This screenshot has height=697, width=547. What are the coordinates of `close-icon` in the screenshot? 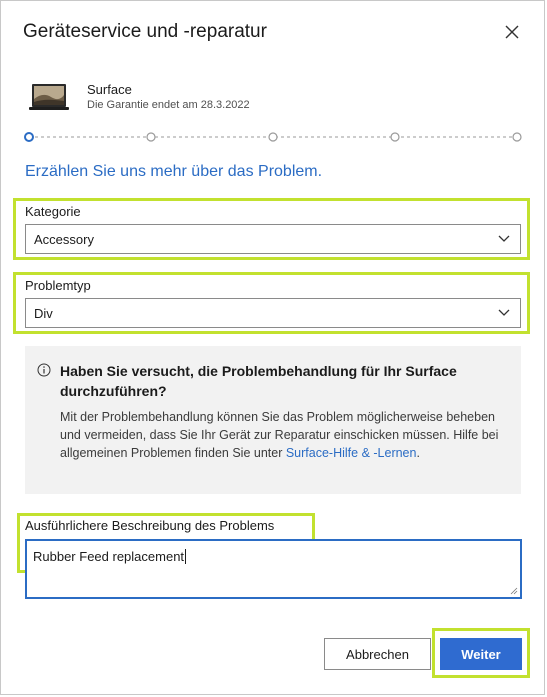 It's located at (512, 32).